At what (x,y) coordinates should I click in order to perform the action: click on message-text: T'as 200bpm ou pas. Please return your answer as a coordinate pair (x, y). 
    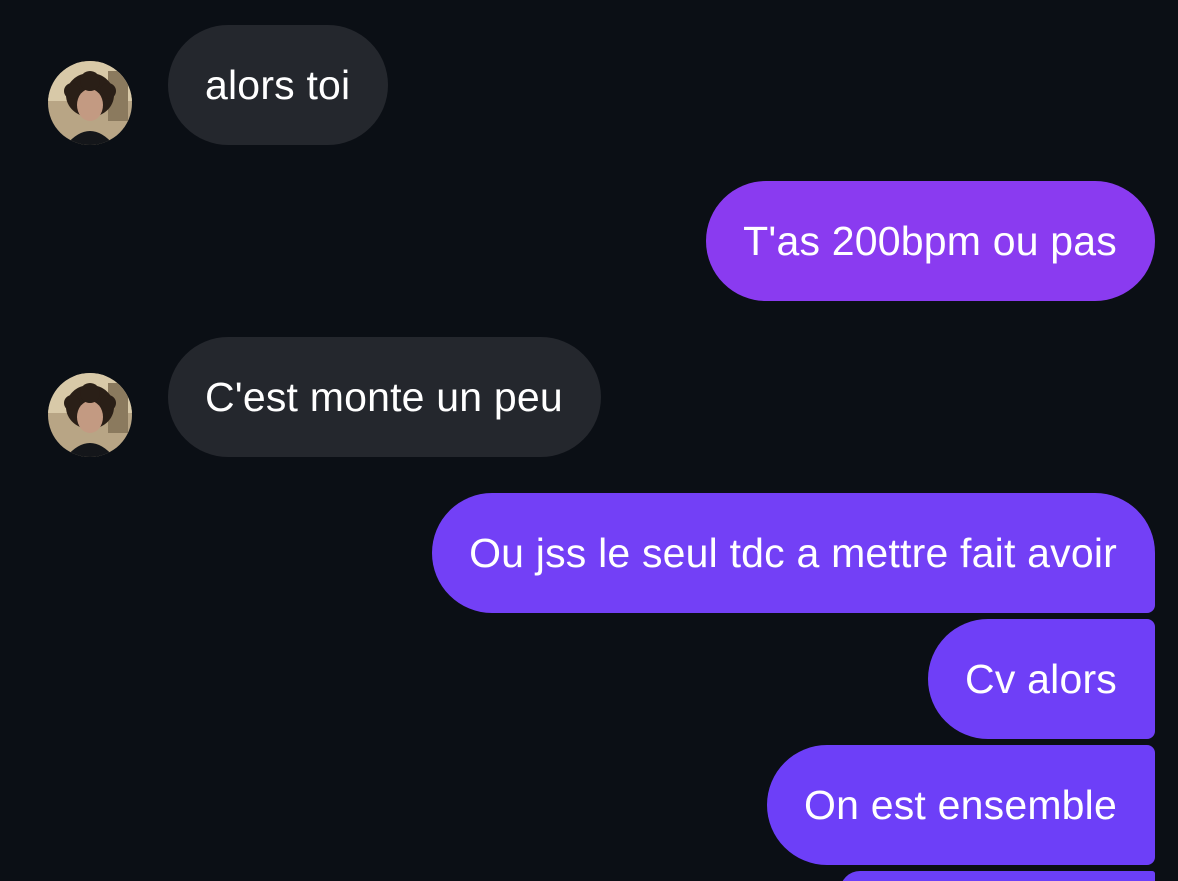
    Looking at the image, I should click on (930, 240).